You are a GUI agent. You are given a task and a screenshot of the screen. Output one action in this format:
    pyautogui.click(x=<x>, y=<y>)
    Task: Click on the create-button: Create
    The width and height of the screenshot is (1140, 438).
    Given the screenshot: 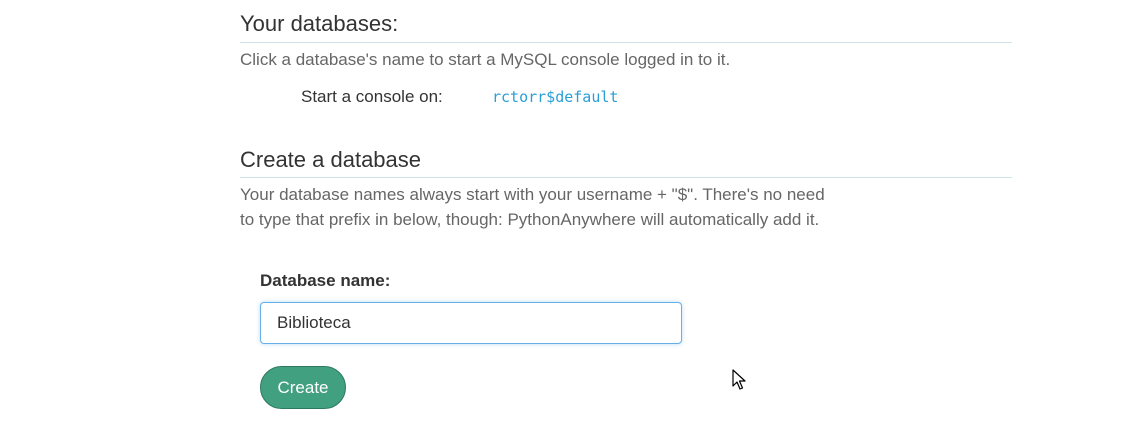 What is the action you would take?
    pyautogui.click(x=303, y=387)
    